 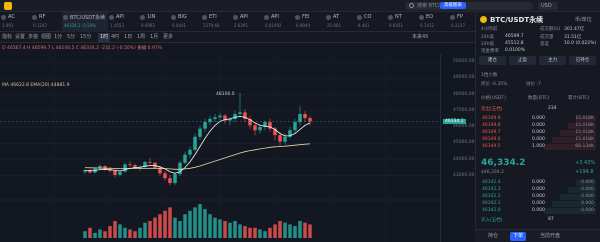 What do you see at coordinates (168, 37) in the screenshot?
I see `toolbar-item: 更多` at bounding box center [168, 37].